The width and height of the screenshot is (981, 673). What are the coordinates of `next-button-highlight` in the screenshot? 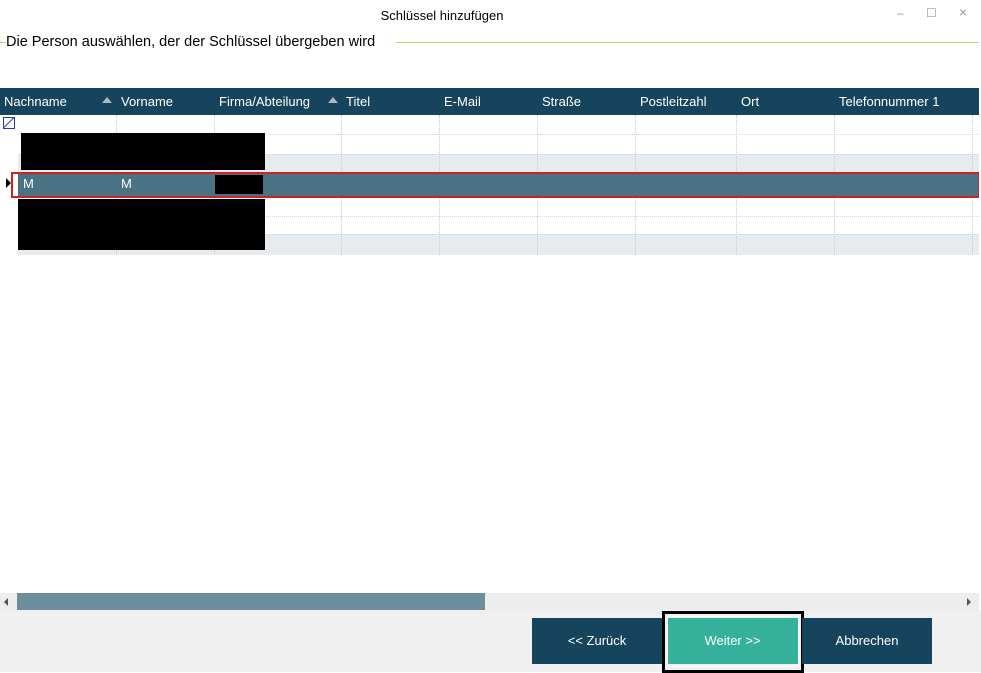 It's located at (733, 642).